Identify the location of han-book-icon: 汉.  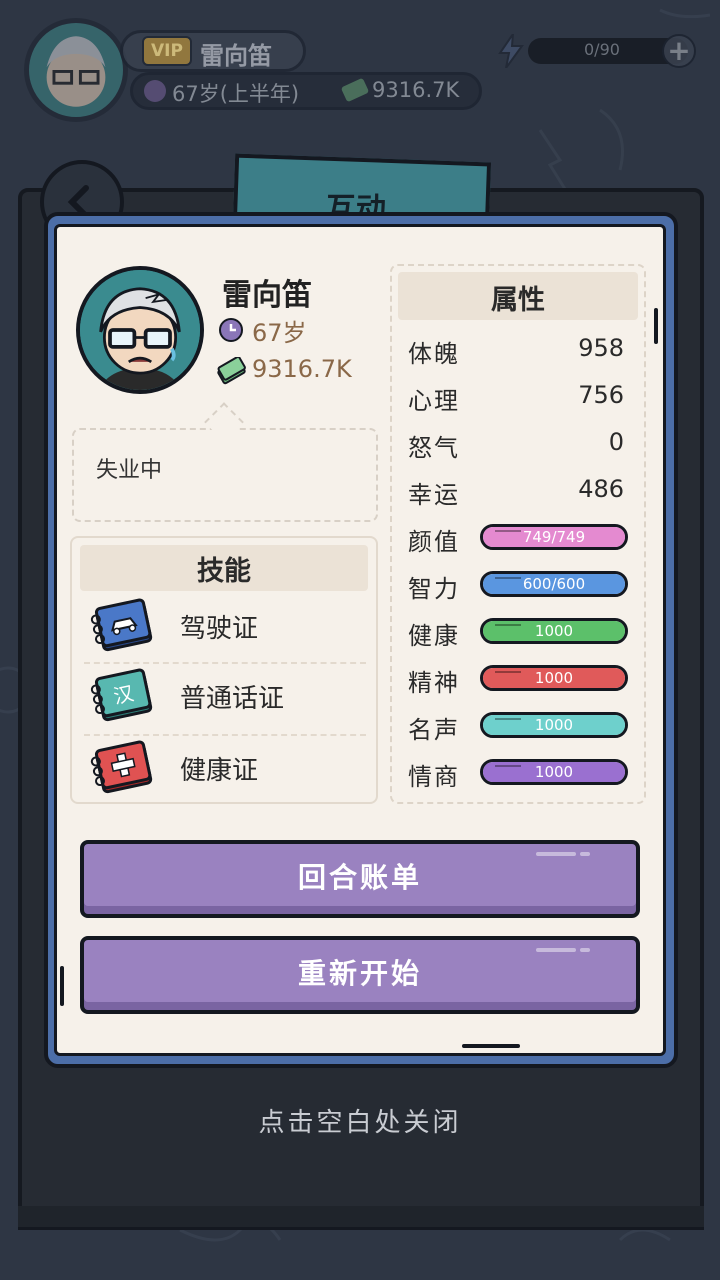
(121, 695).